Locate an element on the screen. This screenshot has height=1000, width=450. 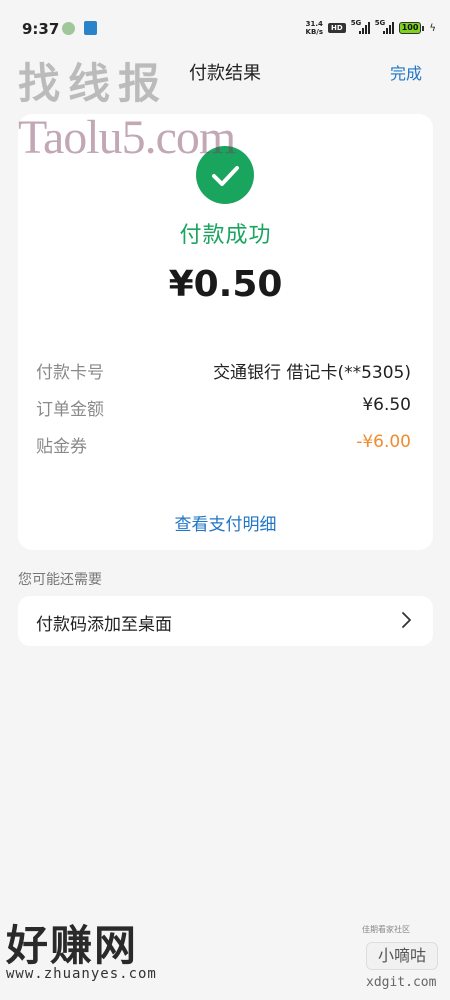
payment-amount: ¥0.50 is located at coordinates (225, 284).